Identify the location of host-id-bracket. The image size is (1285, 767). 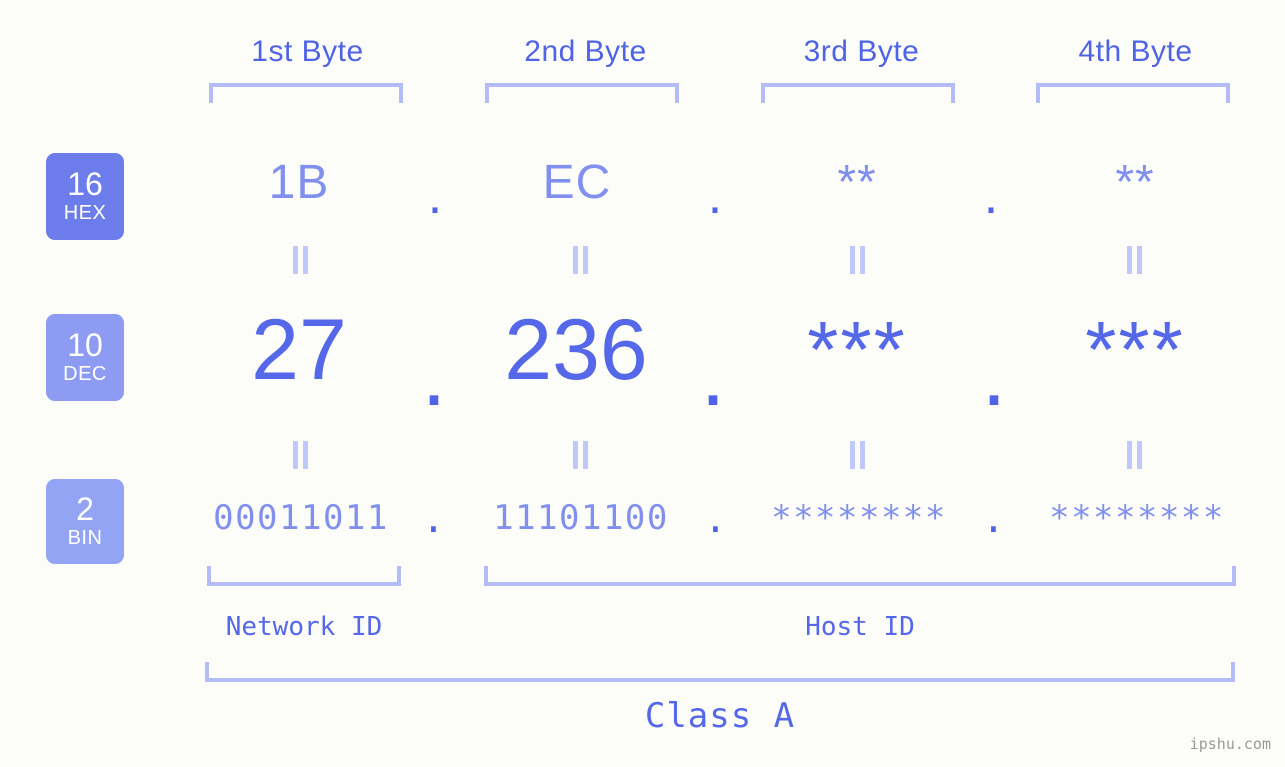
(860, 576).